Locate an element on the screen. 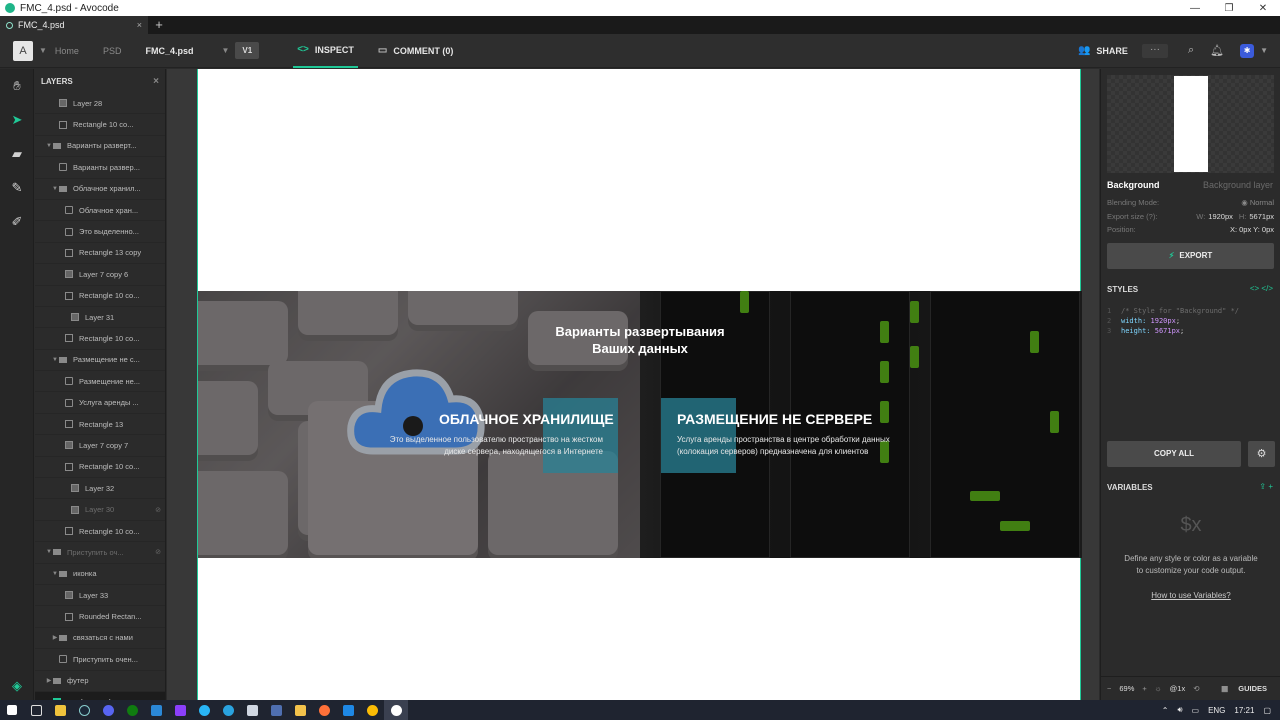 The image size is (1280, 720). ruler-tool-icon: ▰ is located at coordinates (17, 154).